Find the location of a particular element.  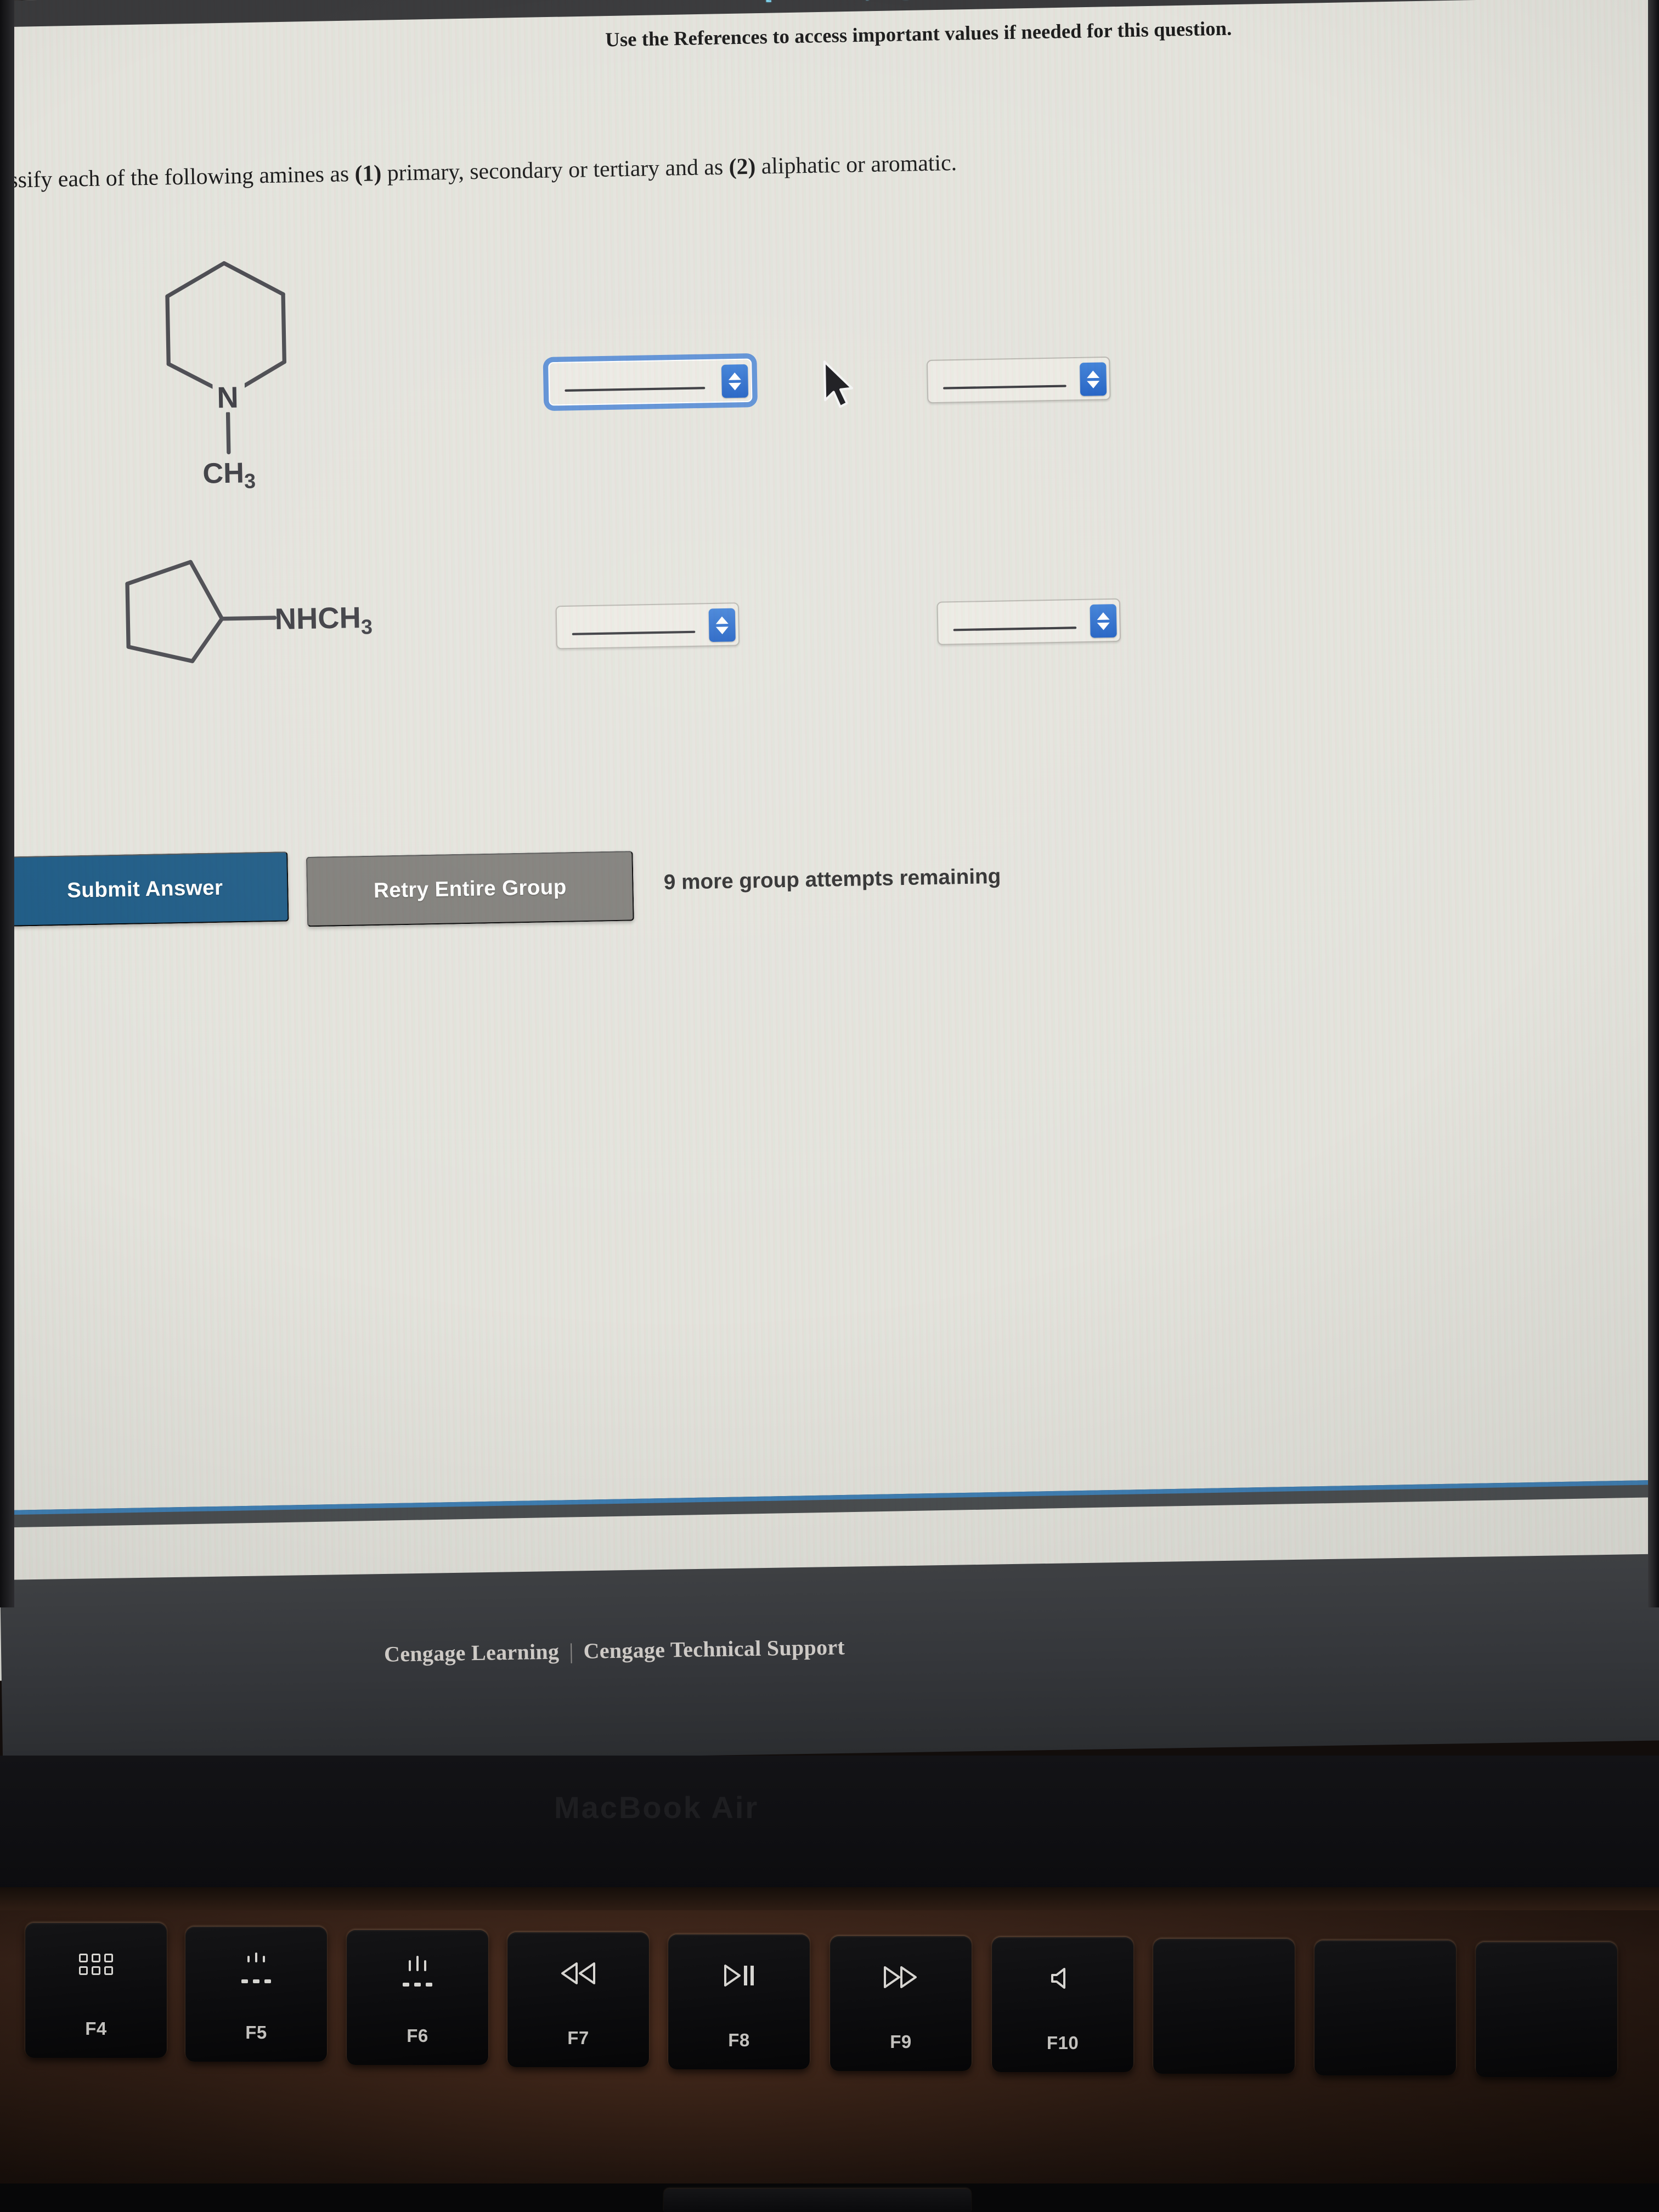

content-divider is located at coordinates (830, 1503).